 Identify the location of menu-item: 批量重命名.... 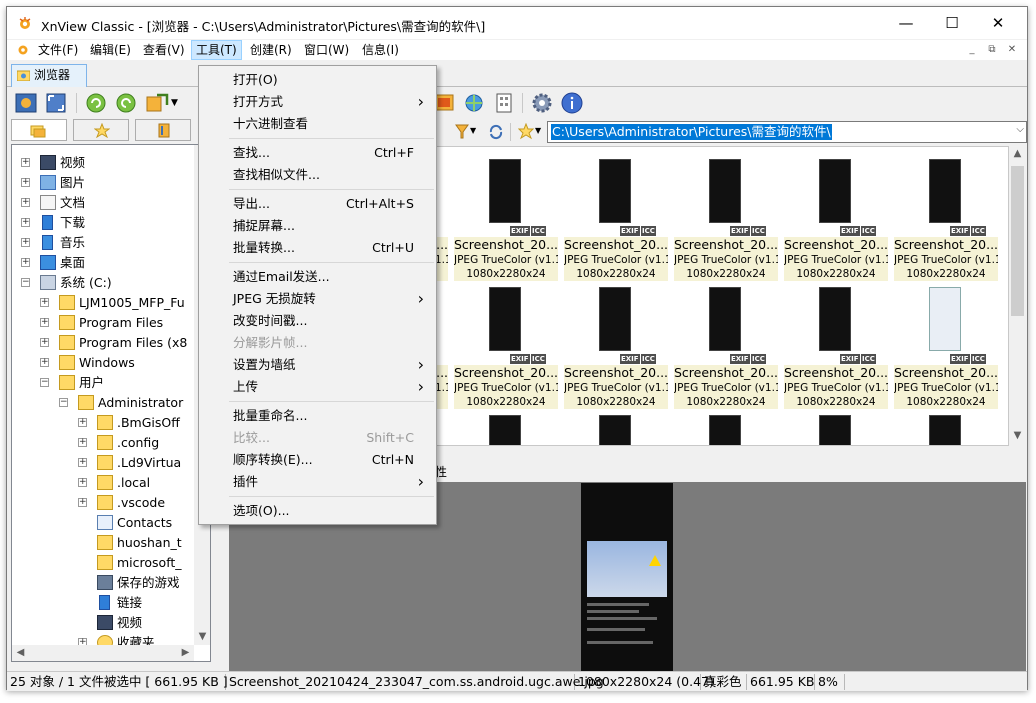
(317, 416).